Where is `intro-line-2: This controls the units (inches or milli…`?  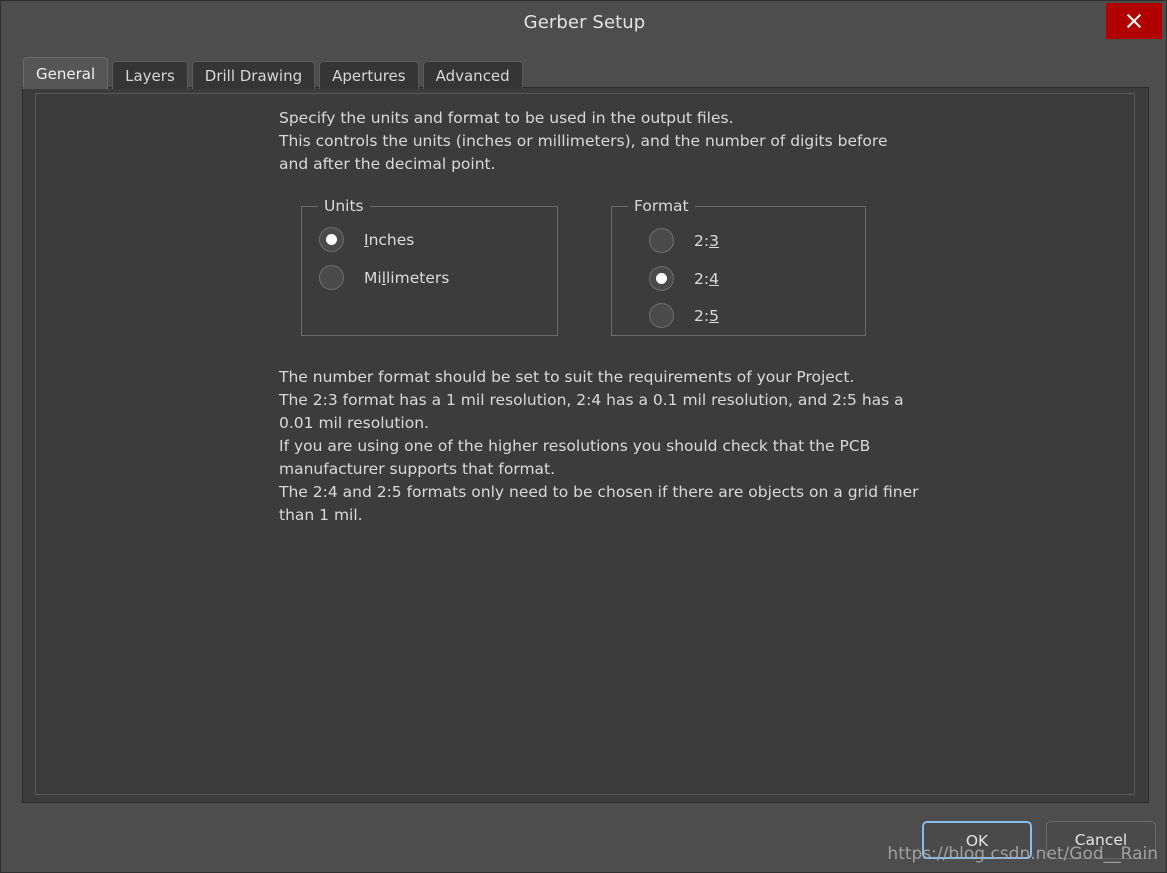 intro-line-2: This controls the units (inches or milli… is located at coordinates (583, 152).